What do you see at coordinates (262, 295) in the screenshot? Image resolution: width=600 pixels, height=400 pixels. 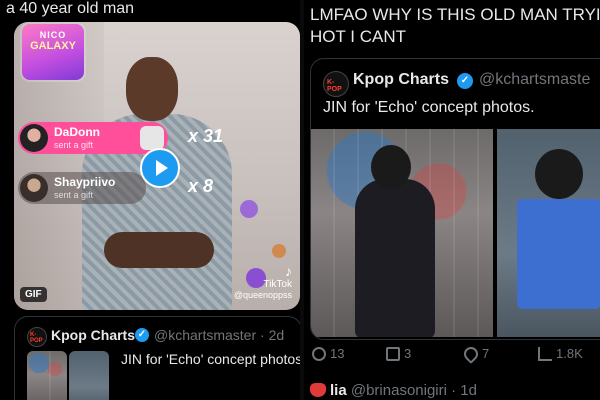 I see `tiktok-handle: @queenoppss` at bounding box center [262, 295].